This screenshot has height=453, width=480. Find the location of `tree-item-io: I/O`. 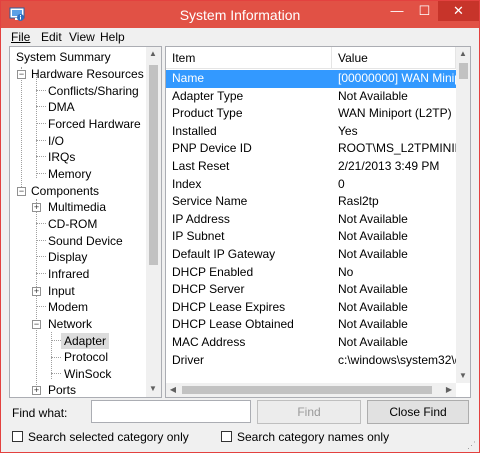

tree-item-io: I/O is located at coordinates (56, 141).